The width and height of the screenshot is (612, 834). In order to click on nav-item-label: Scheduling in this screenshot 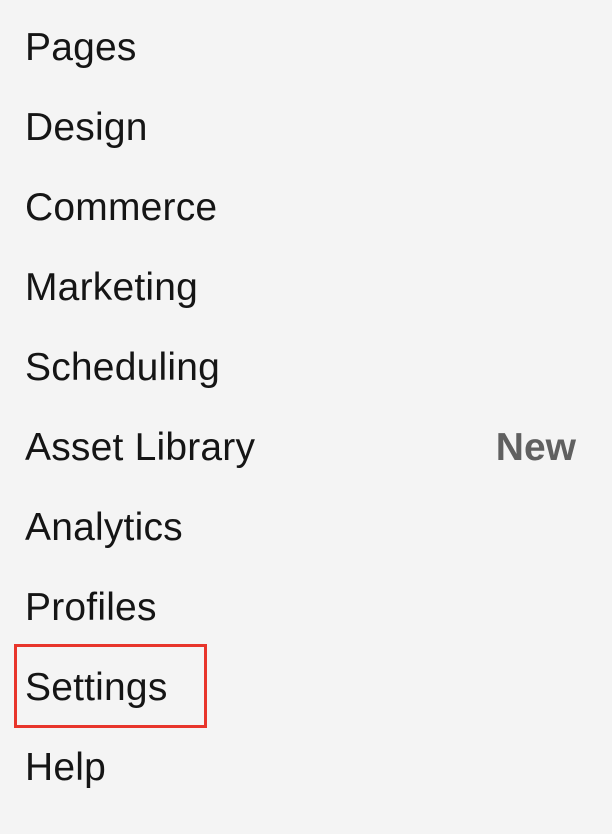, I will do `click(122, 367)`.